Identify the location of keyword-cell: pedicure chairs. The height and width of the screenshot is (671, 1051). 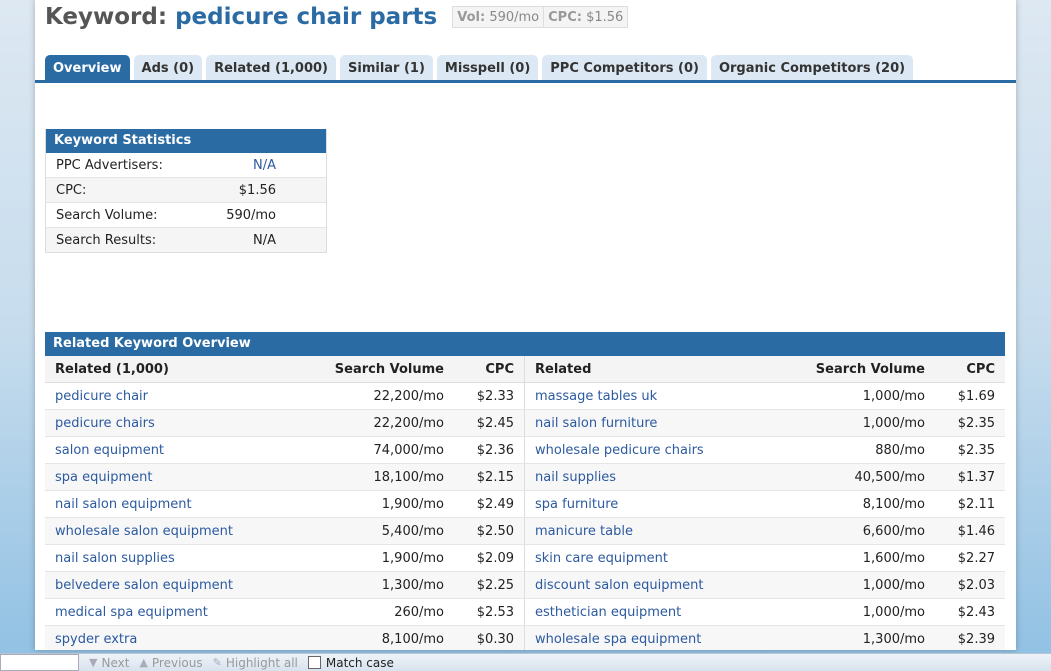
(184, 423).